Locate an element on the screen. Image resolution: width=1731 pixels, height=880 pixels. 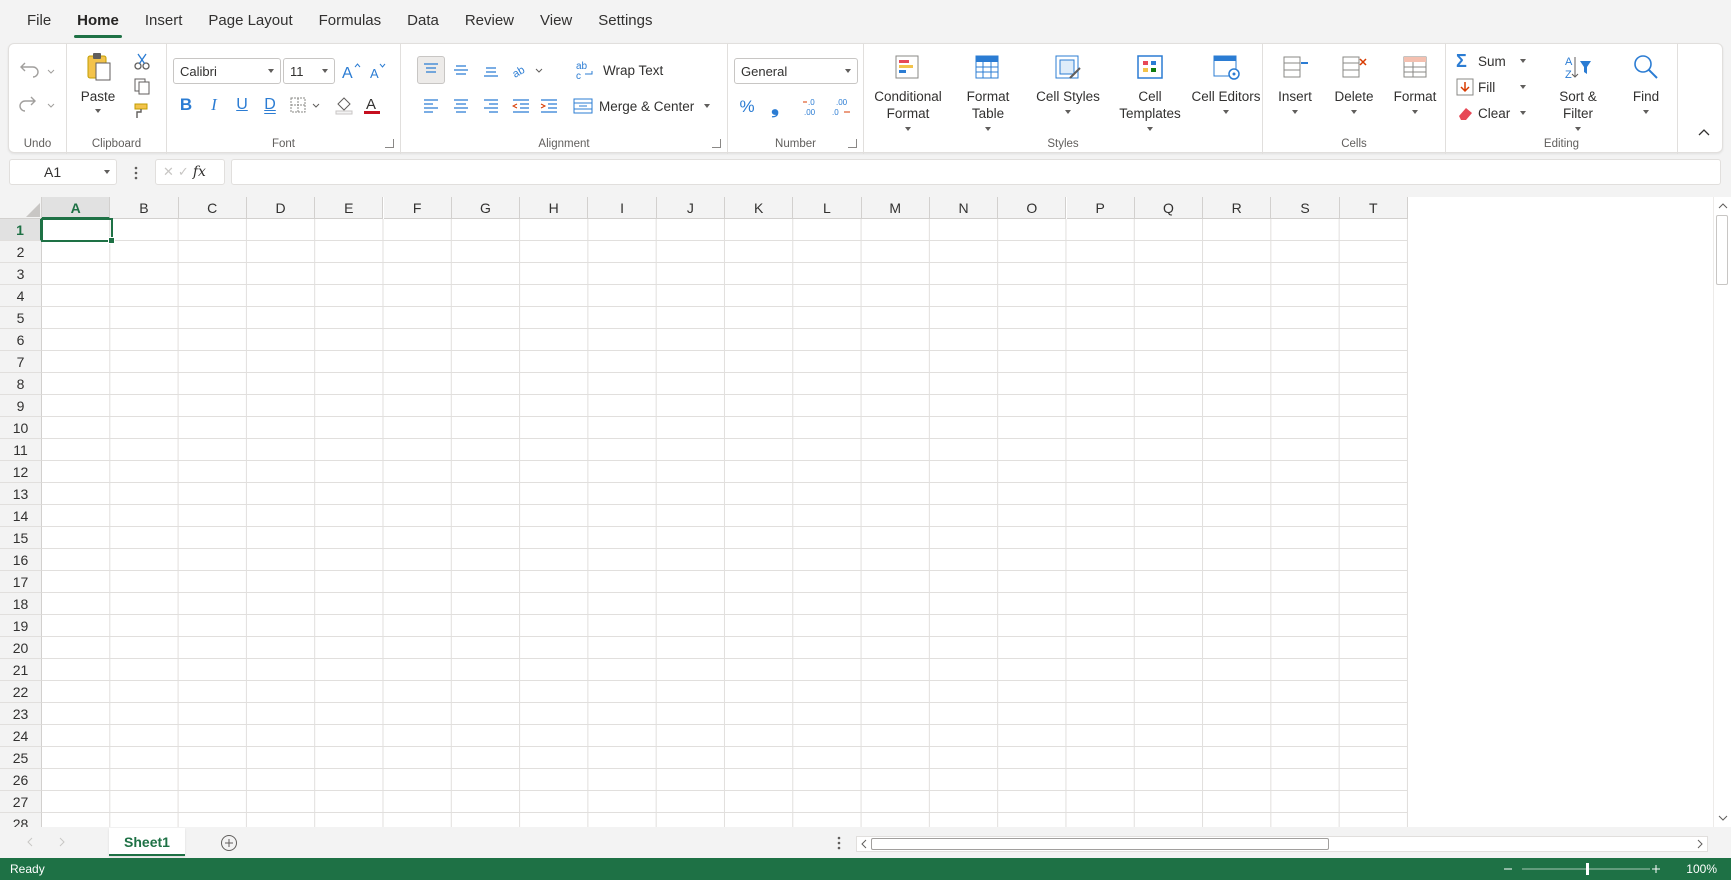
cell-editors-button: Cell Editors is located at coordinates (1226, 82).